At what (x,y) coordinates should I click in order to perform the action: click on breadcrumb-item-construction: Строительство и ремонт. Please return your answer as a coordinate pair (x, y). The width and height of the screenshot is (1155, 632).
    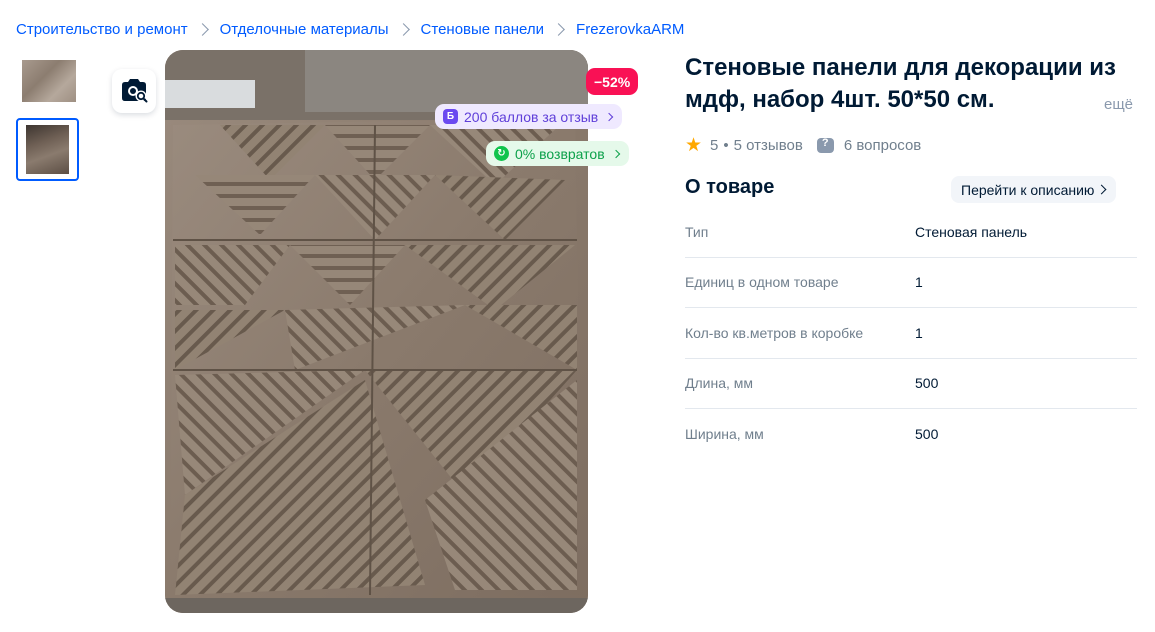
    Looking at the image, I should click on (102, 29).